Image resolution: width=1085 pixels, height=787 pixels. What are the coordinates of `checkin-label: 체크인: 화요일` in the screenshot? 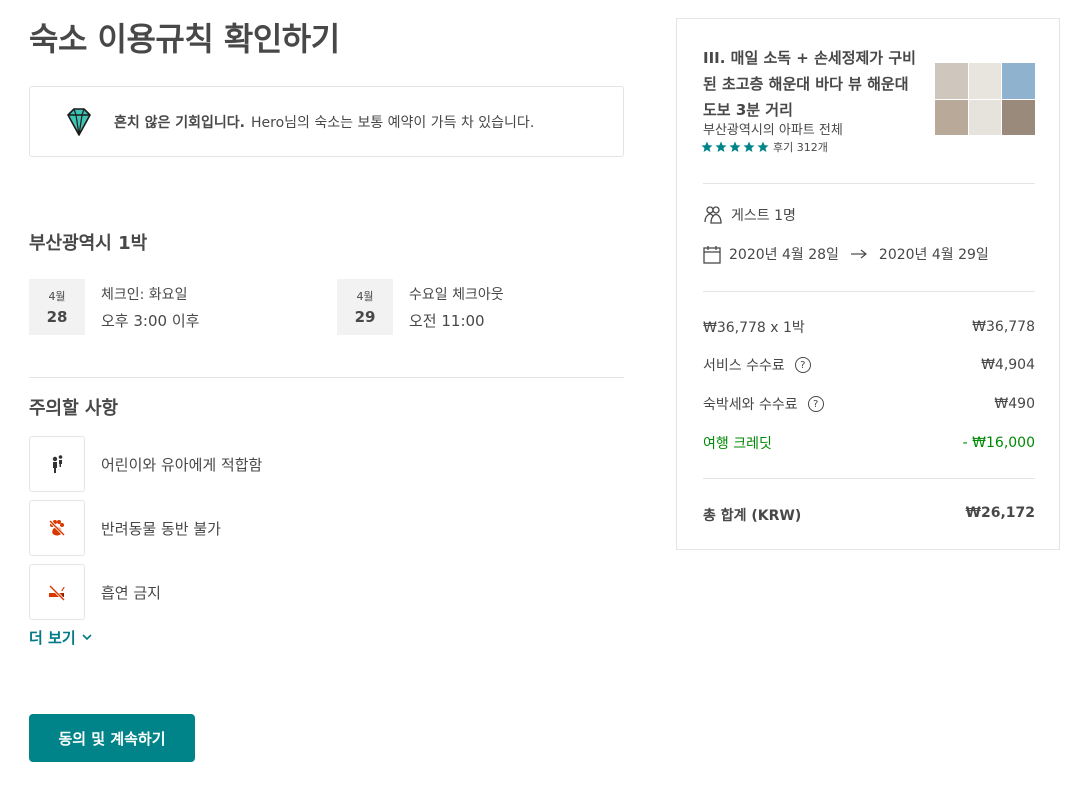 It's located at (144, 294).